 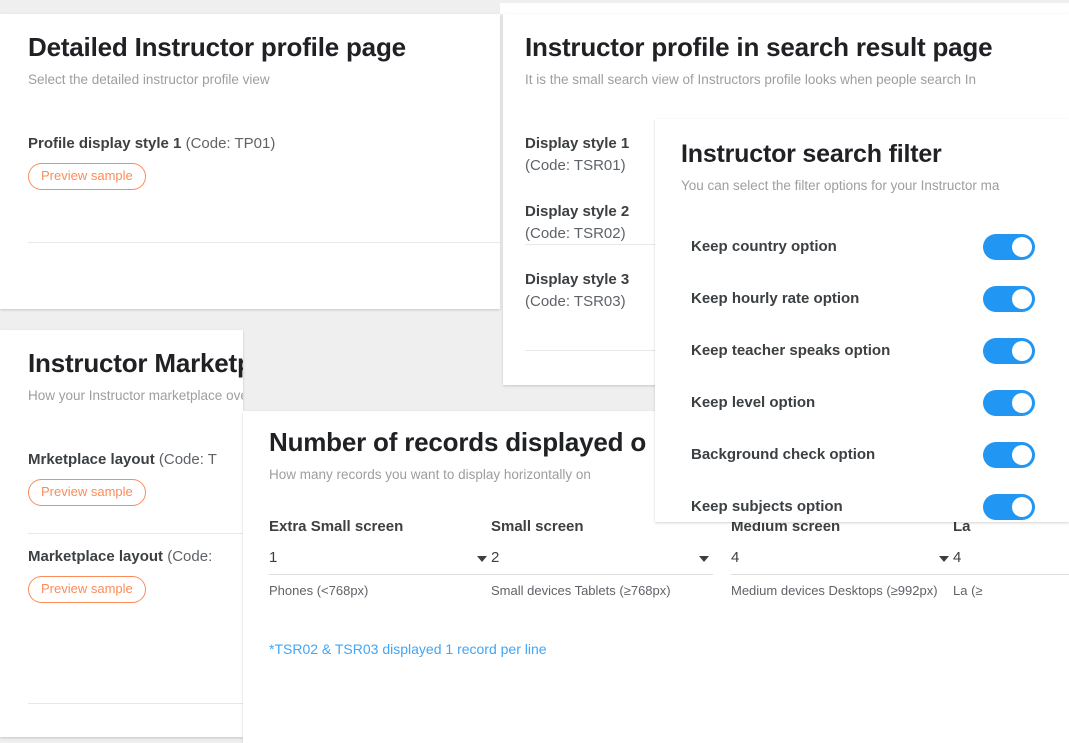 I want to click on page-title: Detailed Instructor profile page, so click(x=217, y=47).